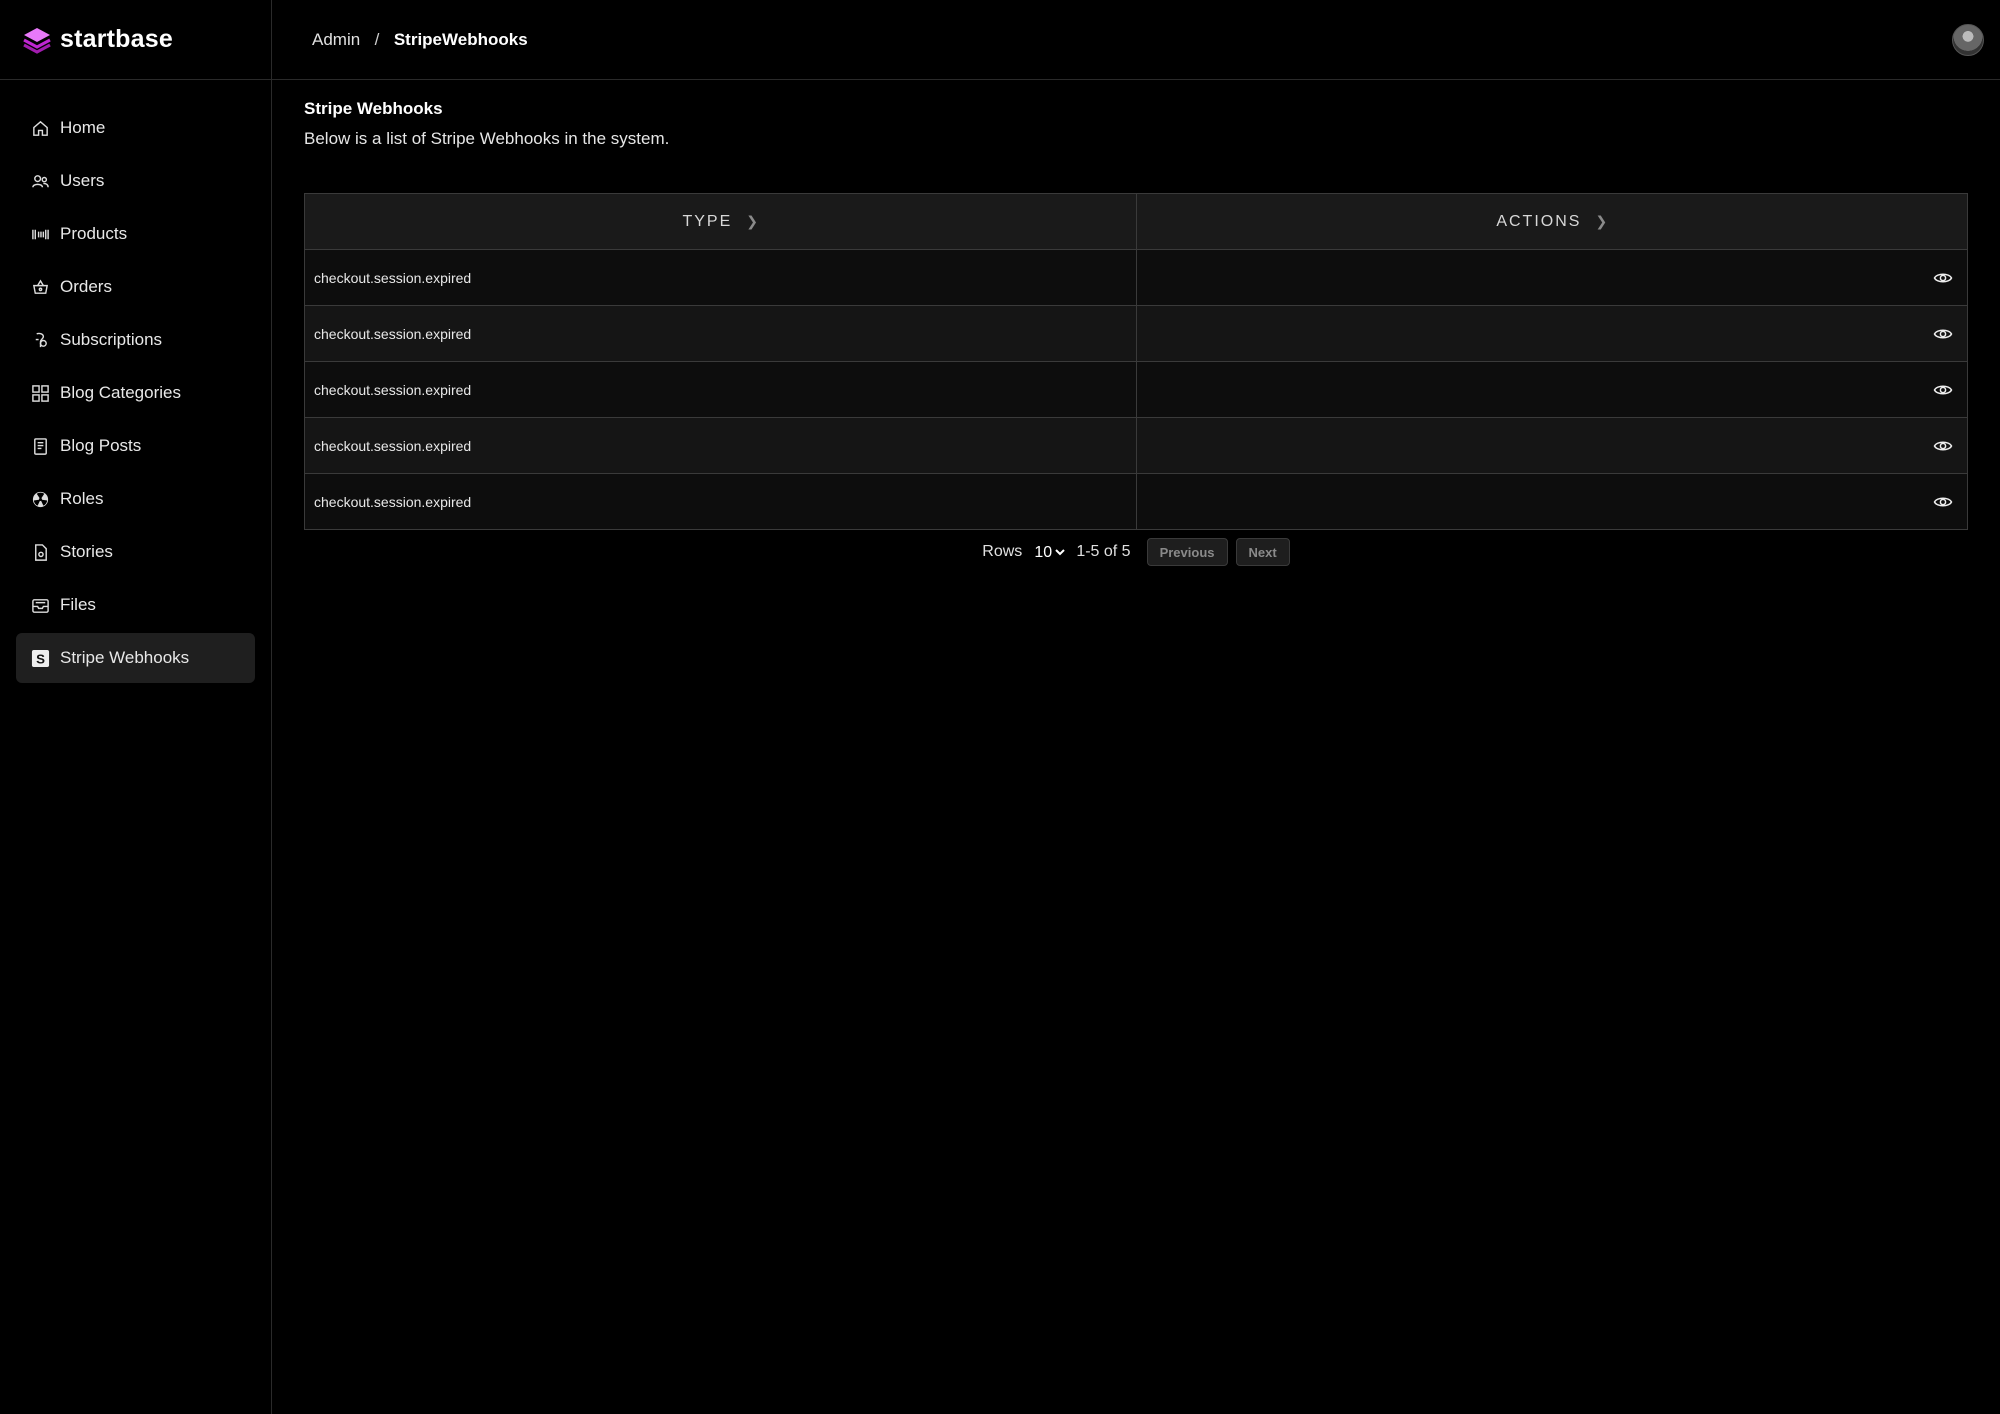 Image resolution: width=2000 pixels, height=1414 pixels. What do you see at coordinates (40, 446) in the screenshot?
I see `document-icon` at bounding box center [40, 446].